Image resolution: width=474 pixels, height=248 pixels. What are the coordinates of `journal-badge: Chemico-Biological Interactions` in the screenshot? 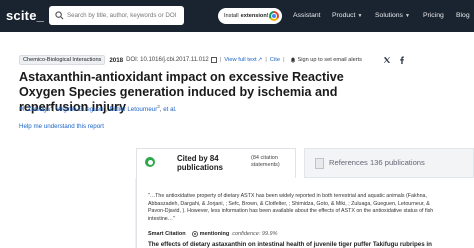 It's located at (62, 60).